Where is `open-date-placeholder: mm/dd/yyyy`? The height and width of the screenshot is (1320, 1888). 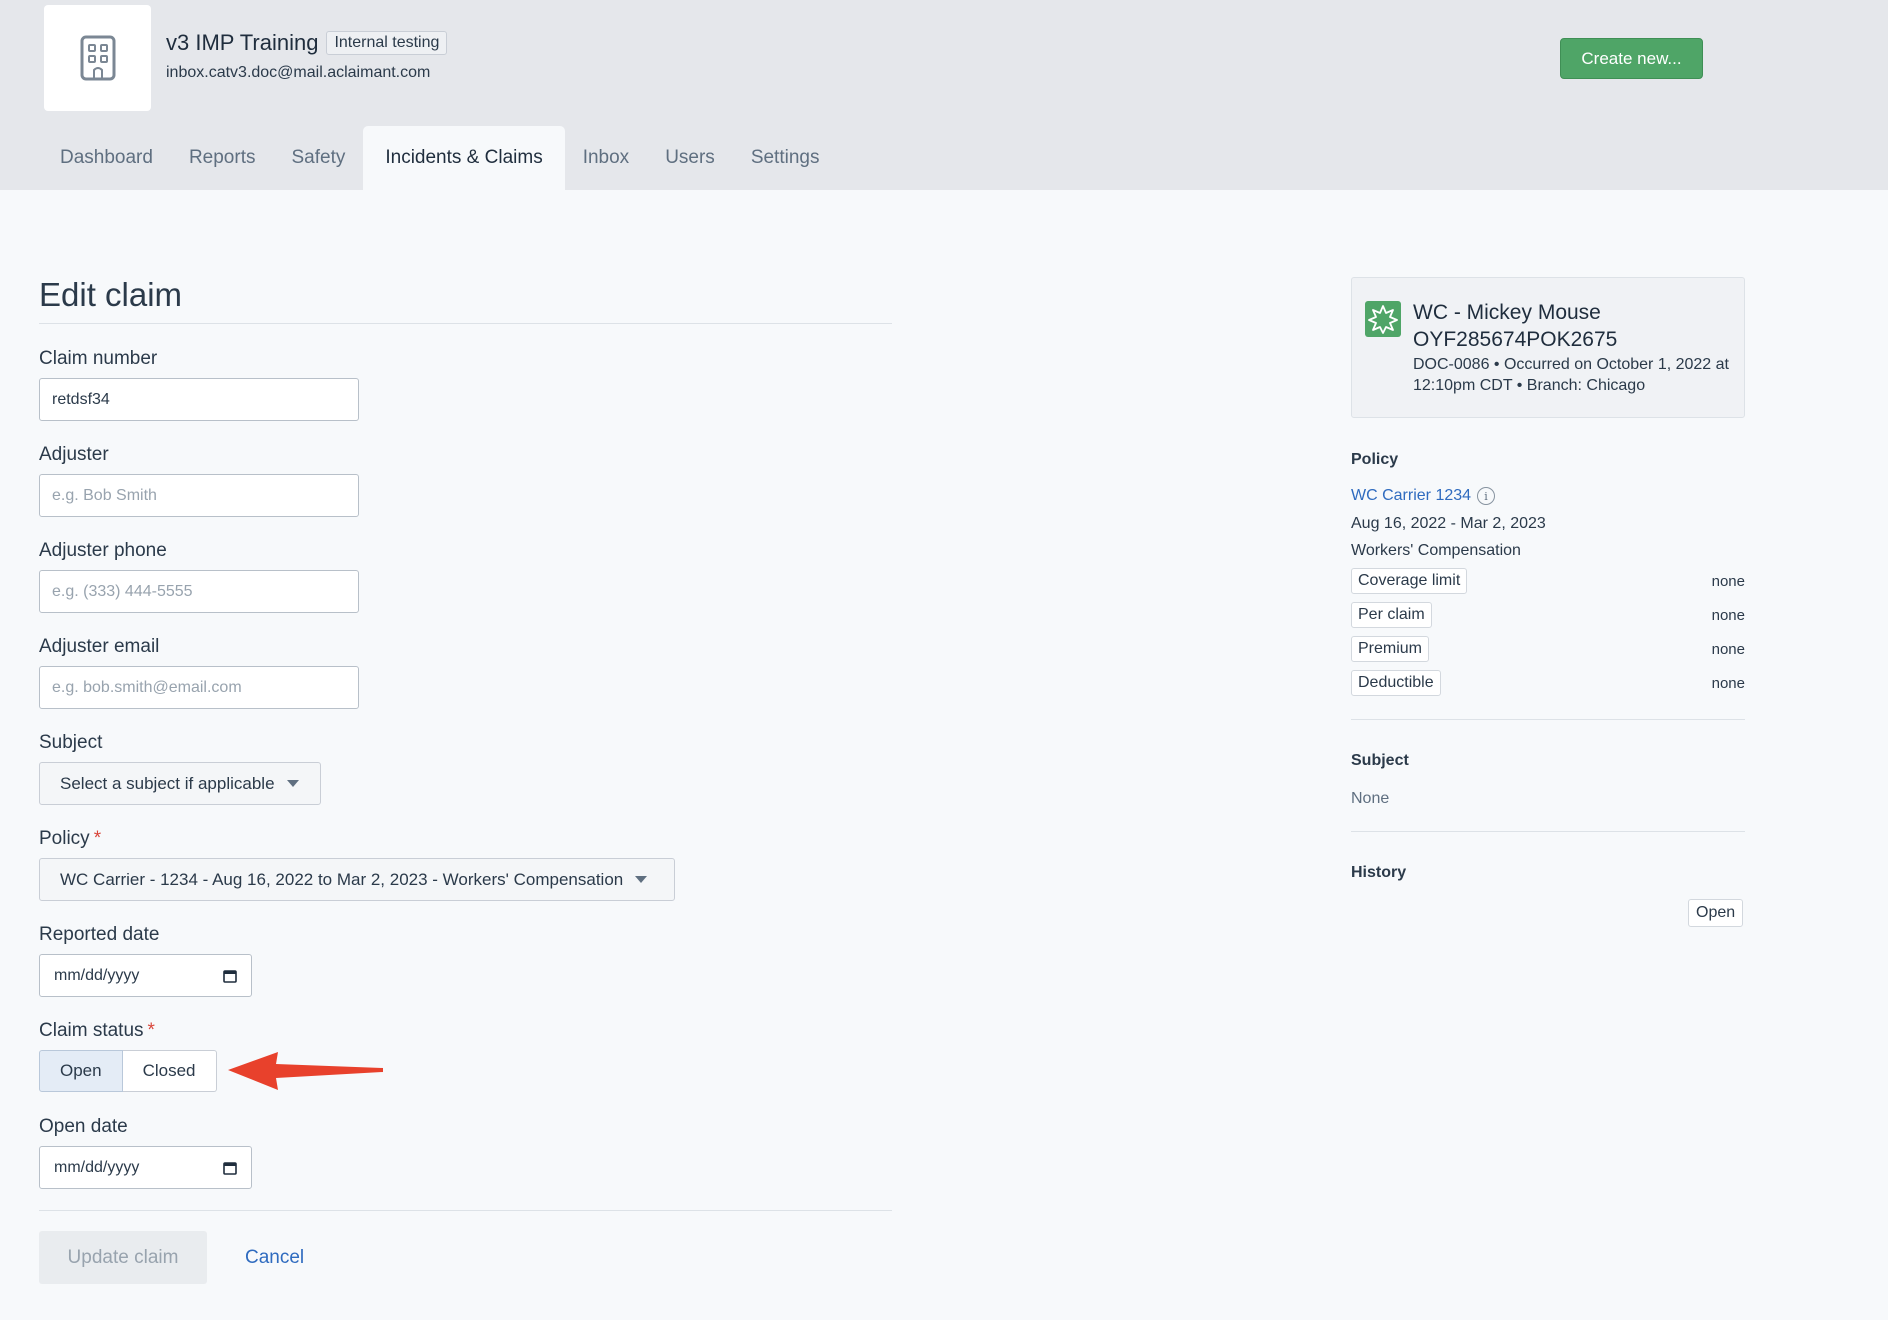
open-date-placeholder: mm/dd/yyyy is located at coordinates (97, 1167).